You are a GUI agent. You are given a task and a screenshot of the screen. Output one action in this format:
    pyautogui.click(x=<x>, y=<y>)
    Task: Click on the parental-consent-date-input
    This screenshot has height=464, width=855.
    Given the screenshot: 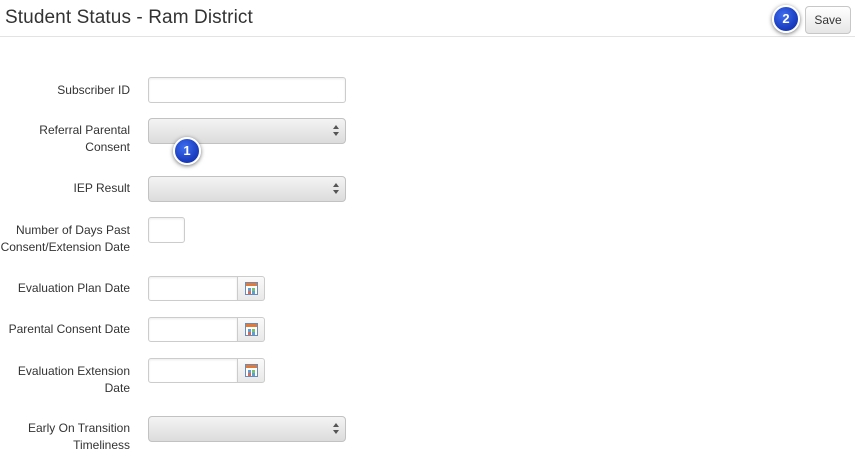 What is the action you would take?
    pyautogui.click(x=193, y=329)
    